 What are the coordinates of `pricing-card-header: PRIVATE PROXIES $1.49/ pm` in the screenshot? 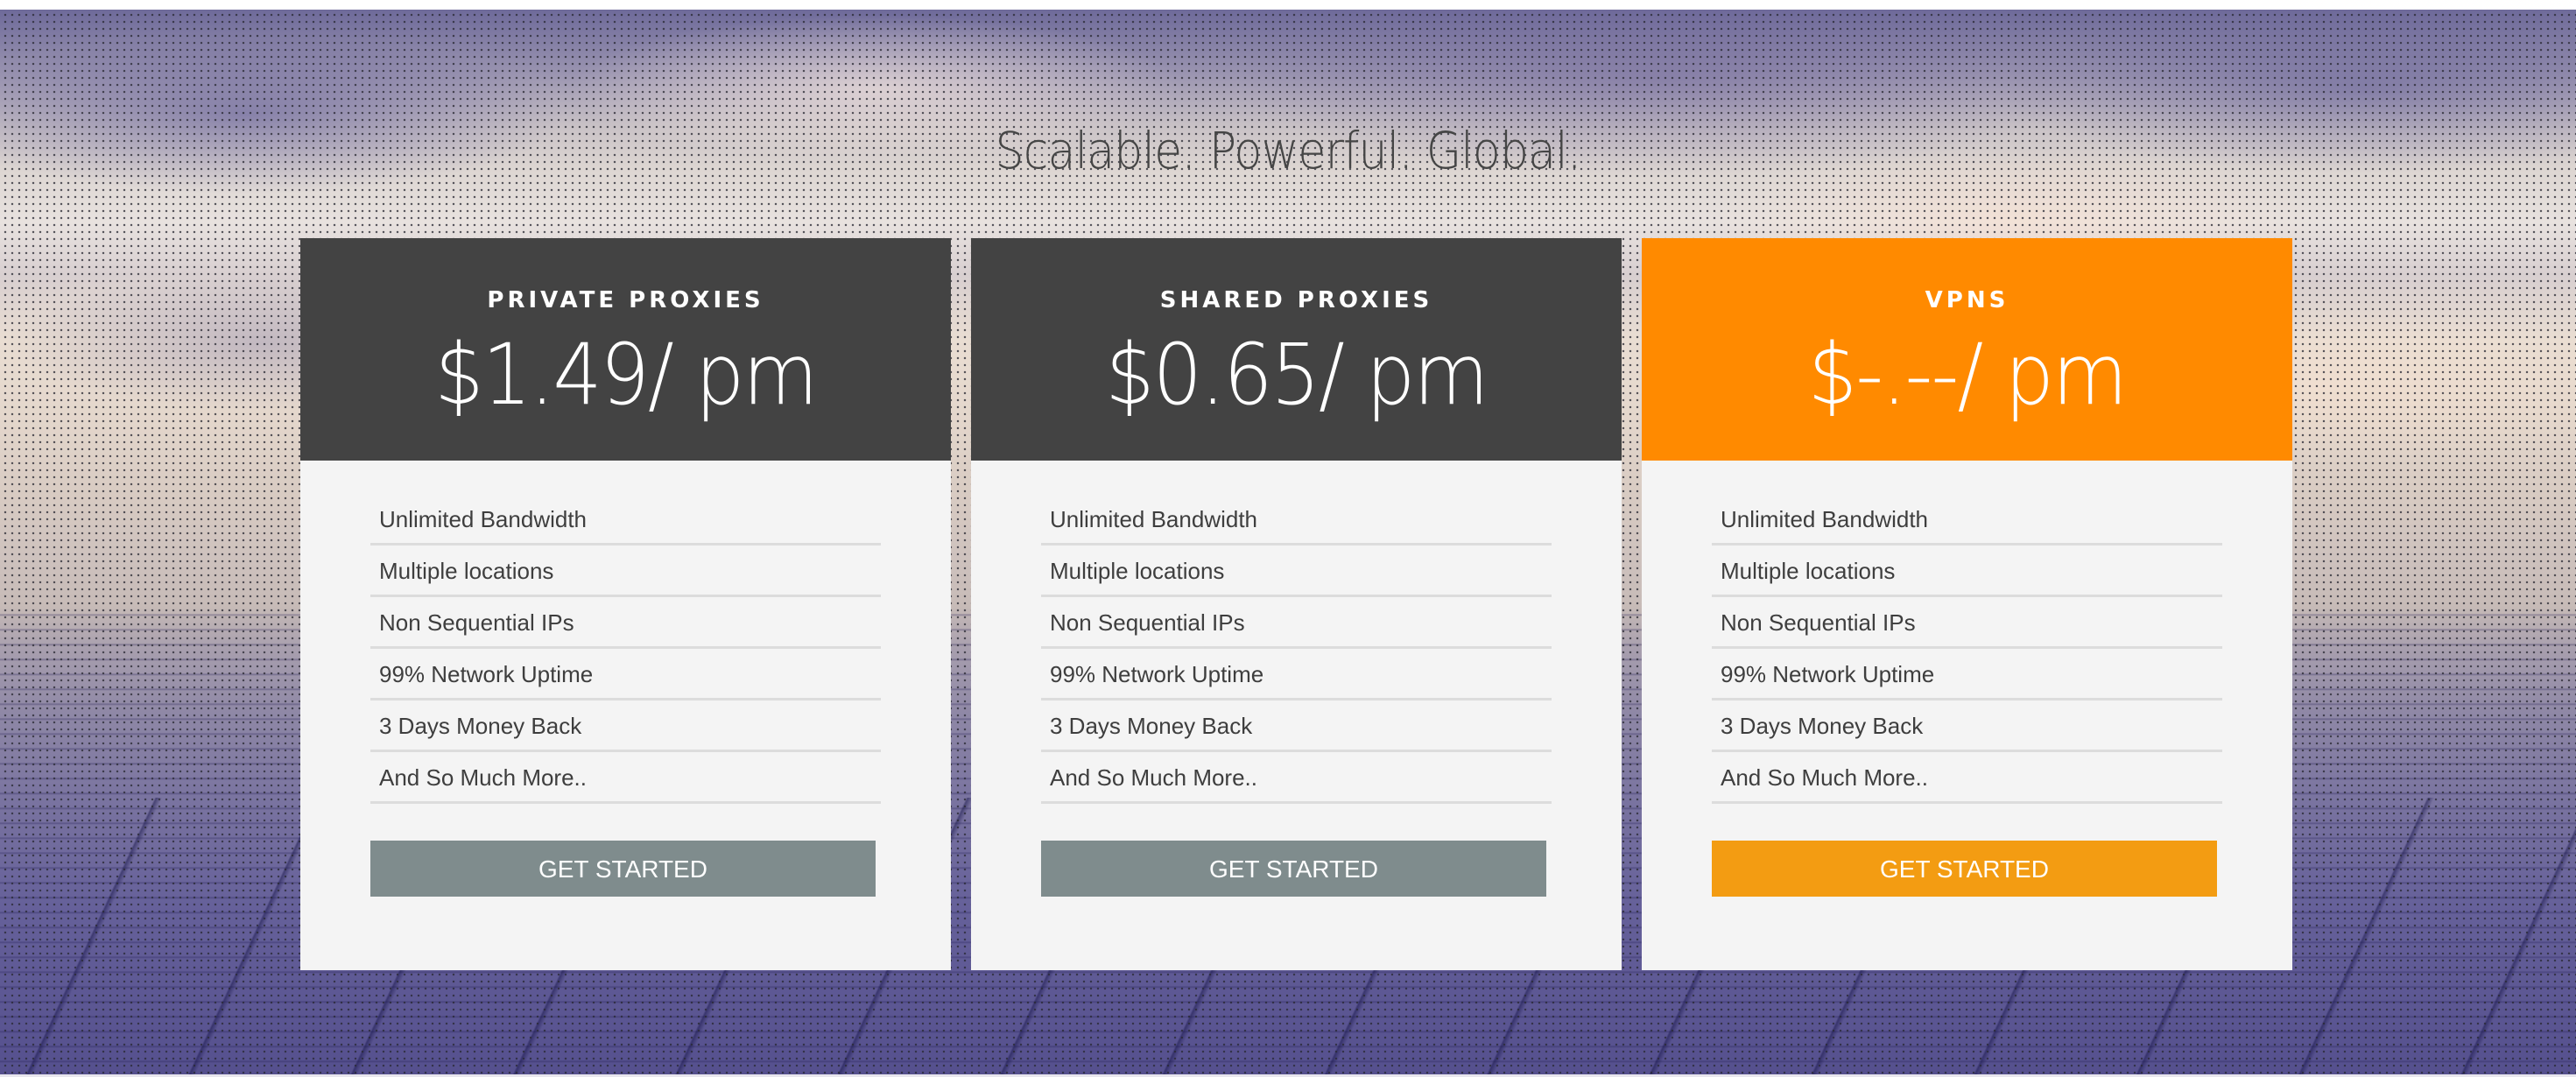 It's located at (625, 350).